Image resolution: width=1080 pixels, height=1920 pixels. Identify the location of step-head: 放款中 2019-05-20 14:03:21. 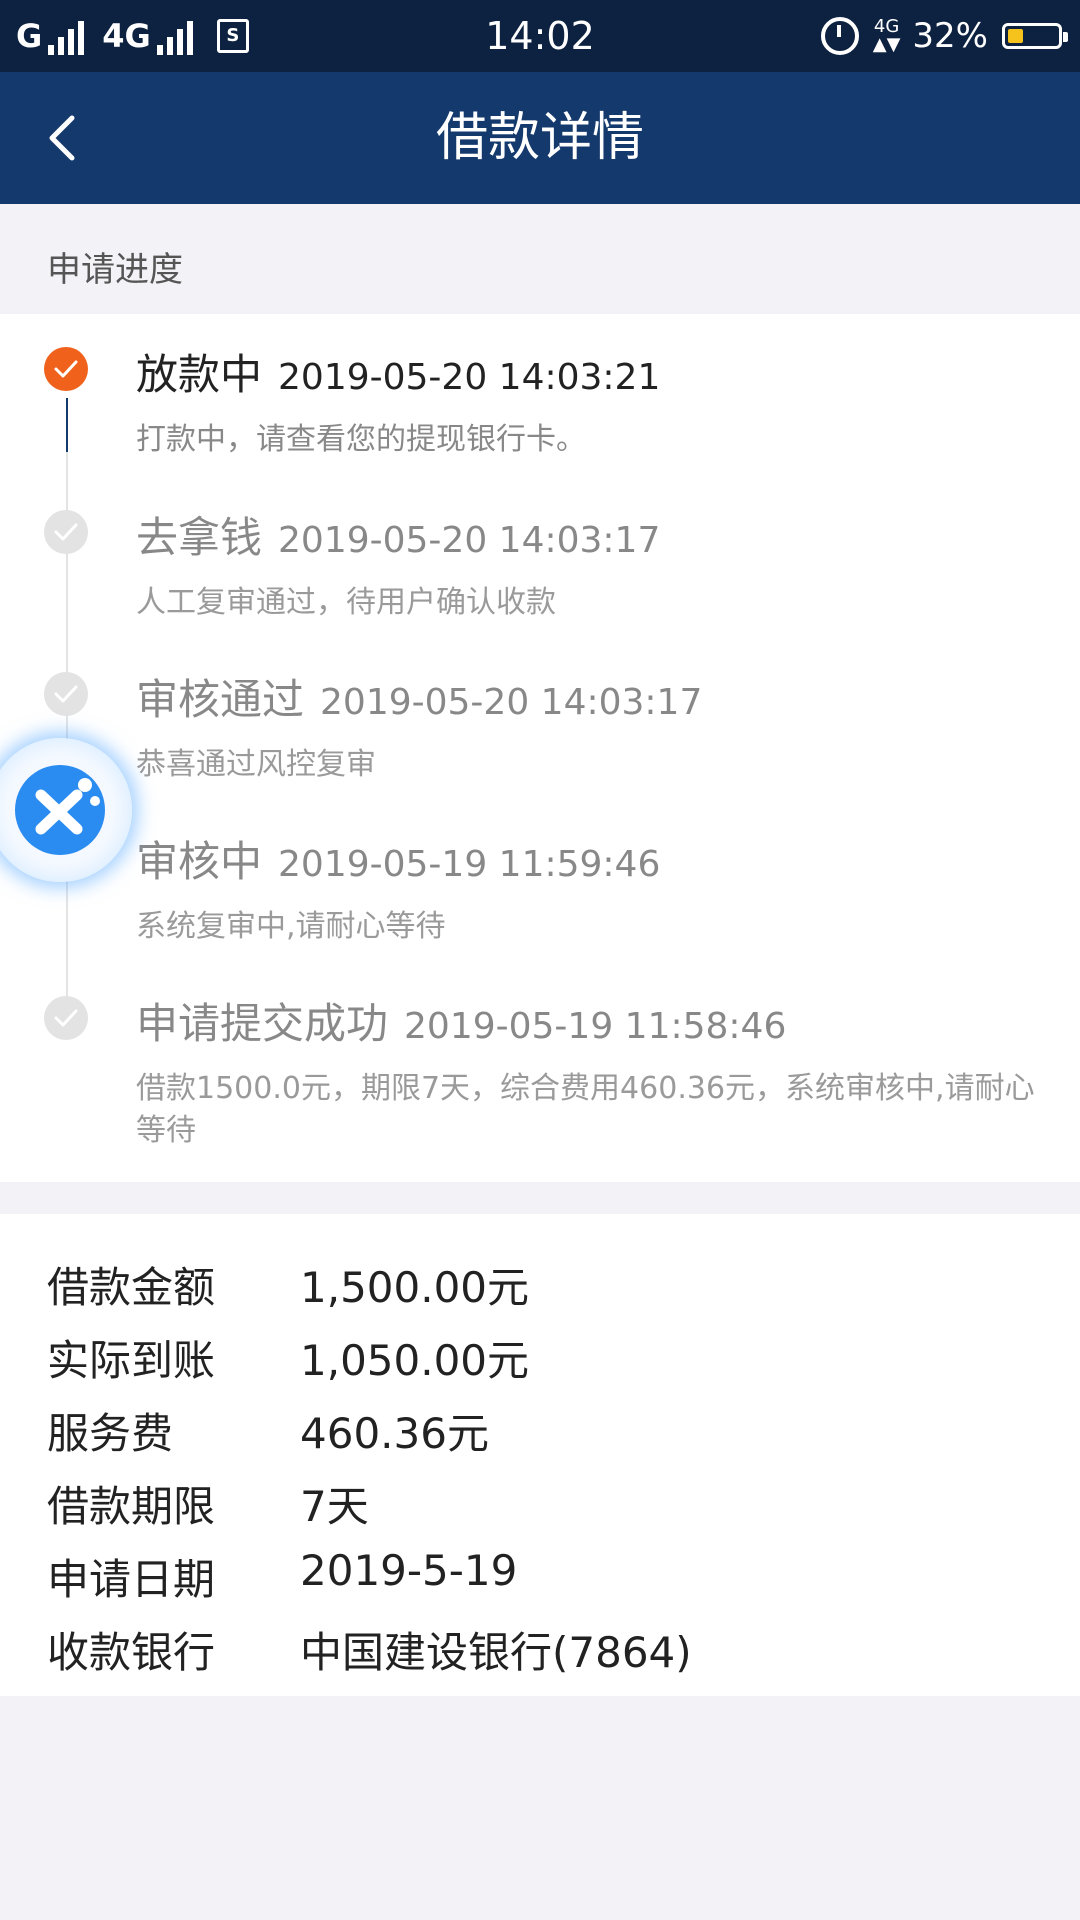
(398, 371).